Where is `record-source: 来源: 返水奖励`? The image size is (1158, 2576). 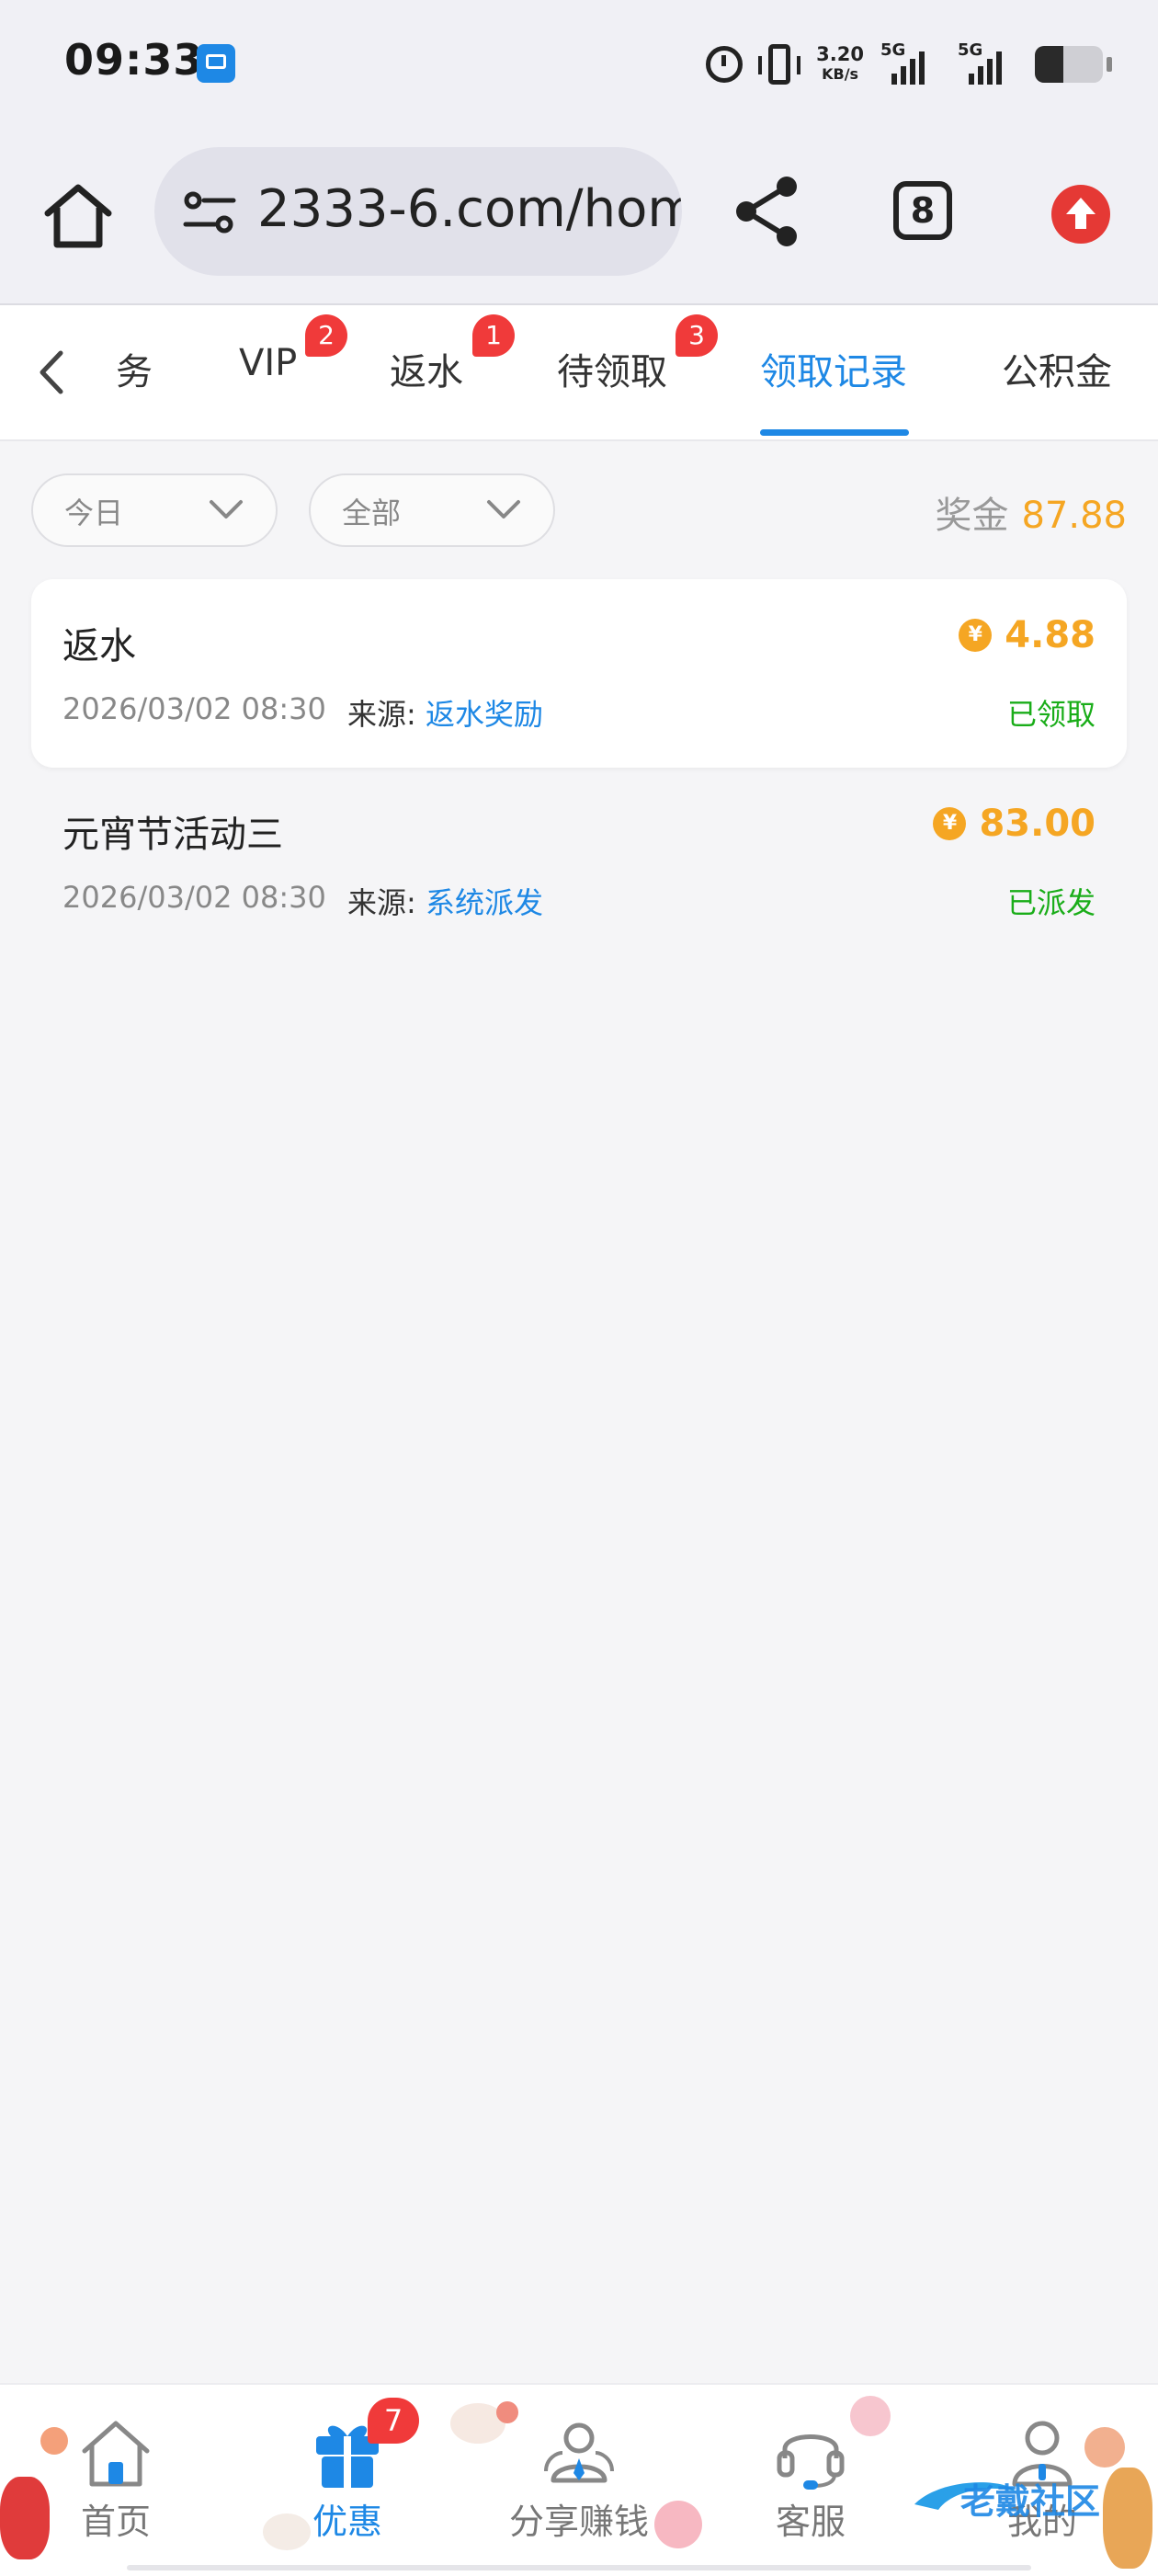
record-source: 来源: 返水奖励 is located at coordinates (445, 712).